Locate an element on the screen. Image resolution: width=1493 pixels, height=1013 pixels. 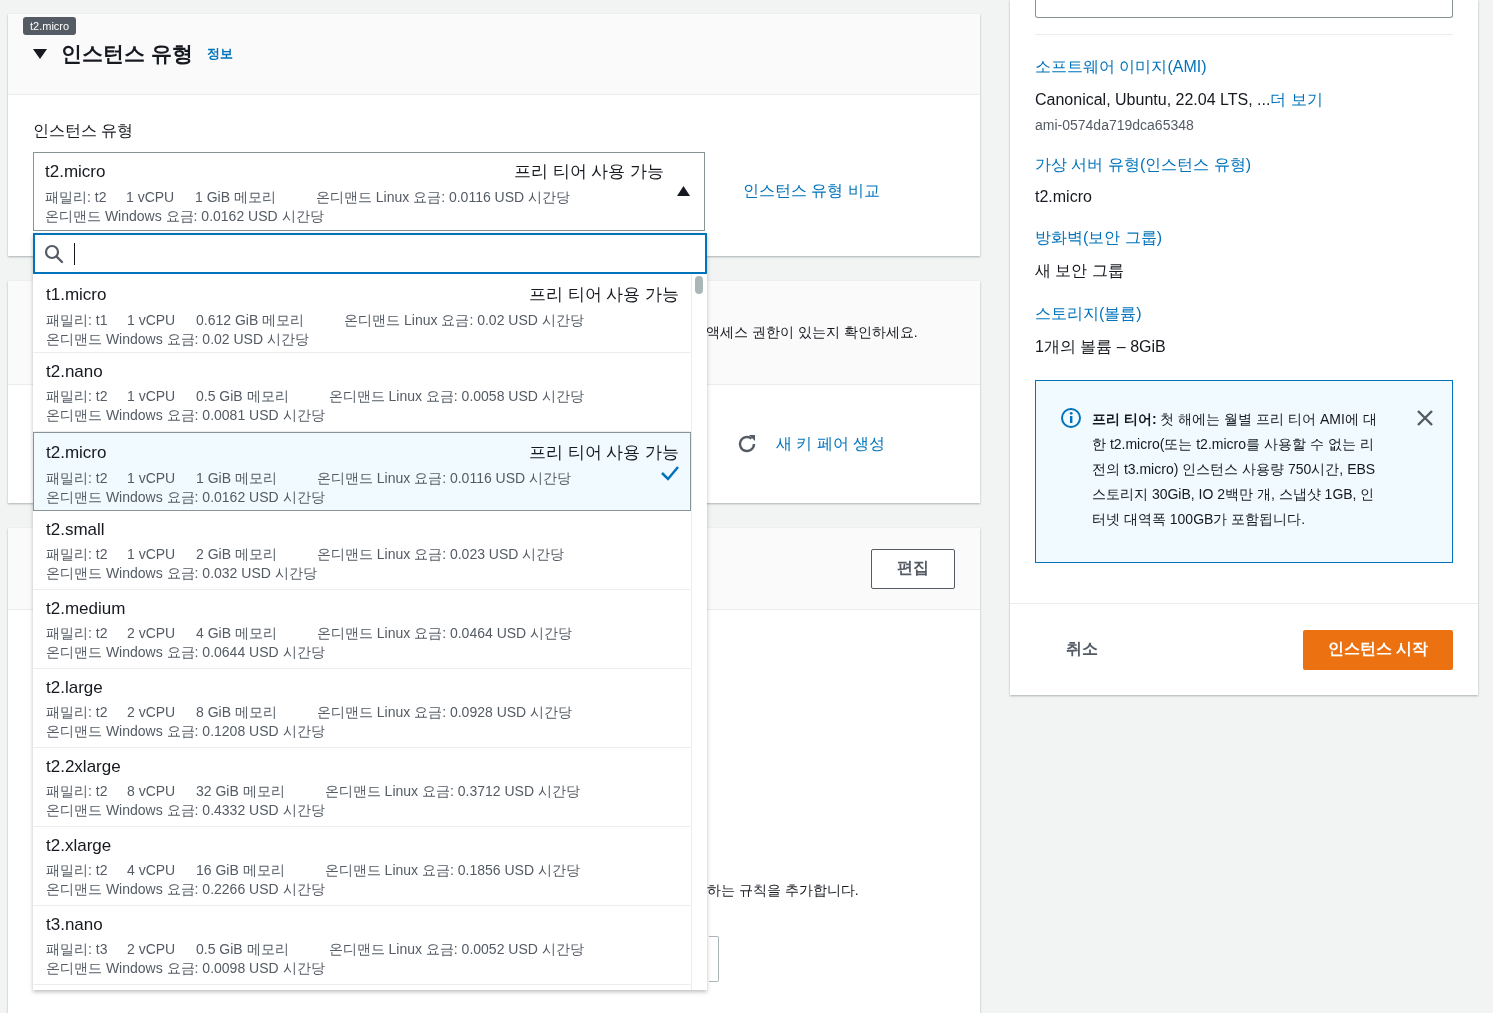
option-windows-price: 온디맨드 Windows 요금: 0.2266 USD 시간당 is located at coordinates (186, 889).